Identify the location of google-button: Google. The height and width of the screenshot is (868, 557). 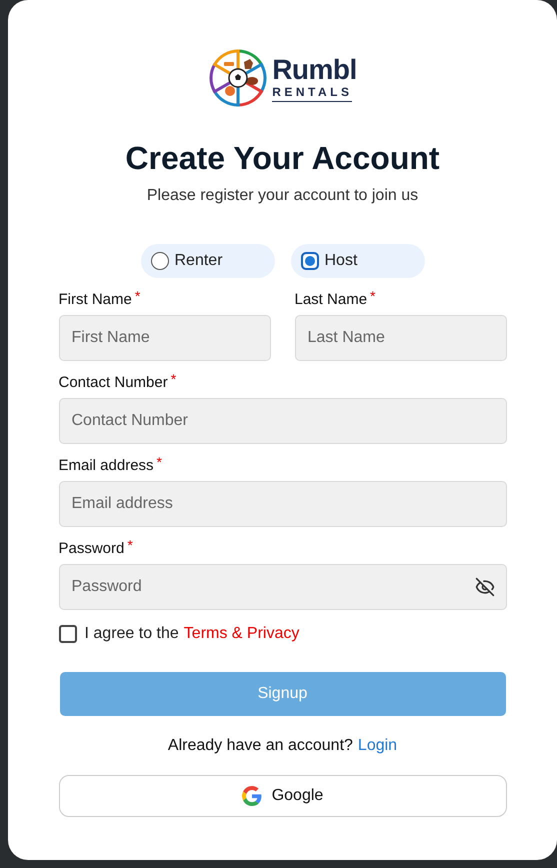
(282, 796).